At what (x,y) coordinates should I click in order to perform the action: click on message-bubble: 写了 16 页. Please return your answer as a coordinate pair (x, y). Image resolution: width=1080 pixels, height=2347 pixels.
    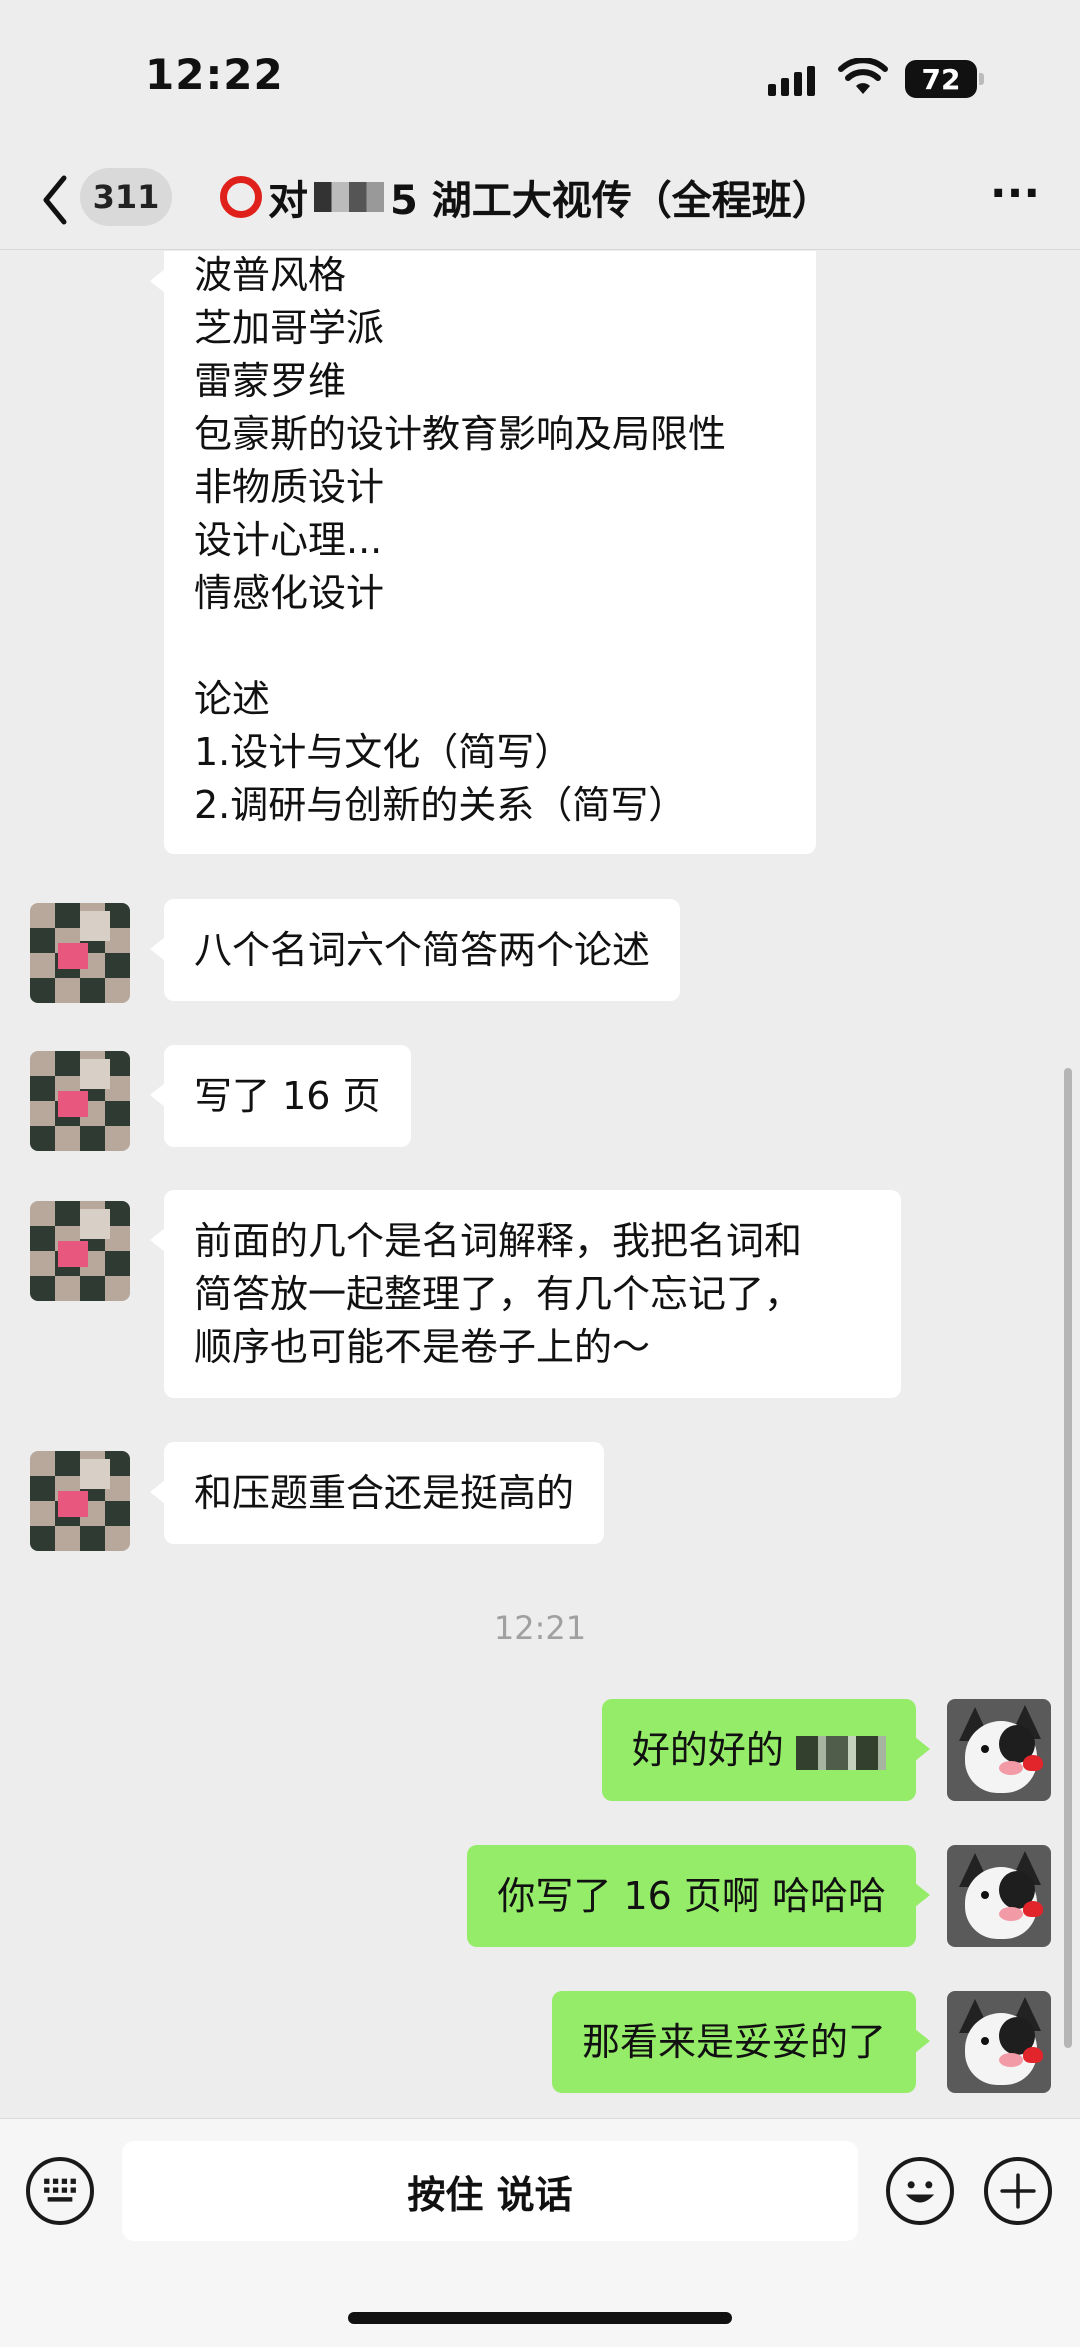
    Looking at the image, I should click on (280, 1096).